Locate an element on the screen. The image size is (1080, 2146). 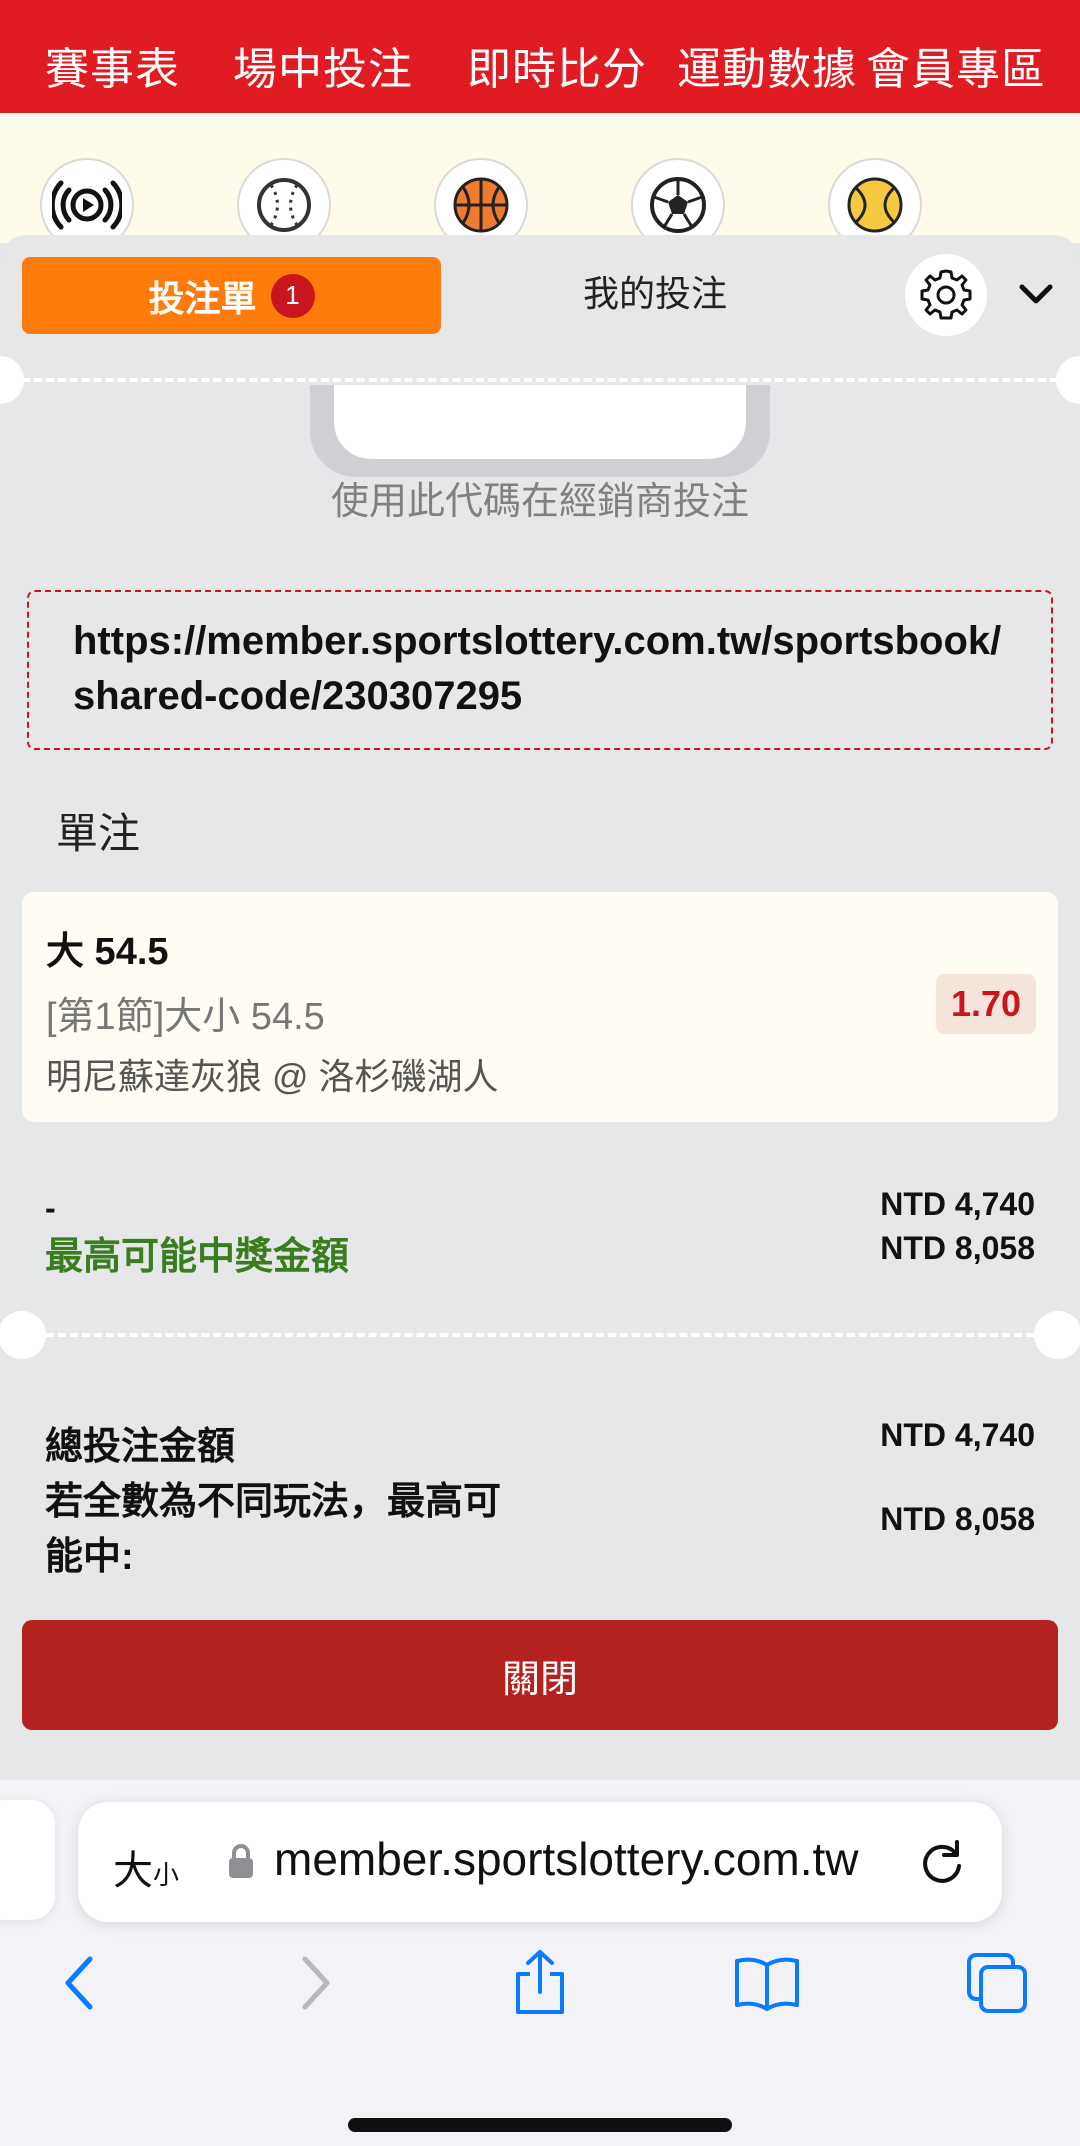
back-icon is located at coordinates (80, 1983).